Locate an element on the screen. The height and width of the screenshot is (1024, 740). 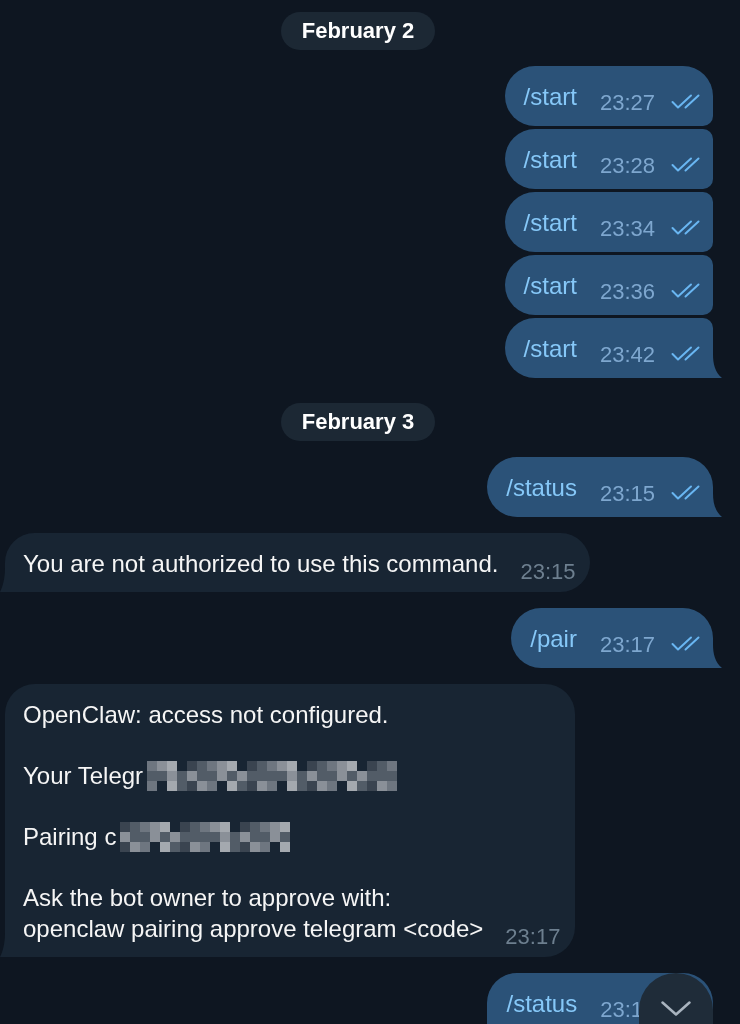
message-time: 23:36 is located at coordinates (627, 292).